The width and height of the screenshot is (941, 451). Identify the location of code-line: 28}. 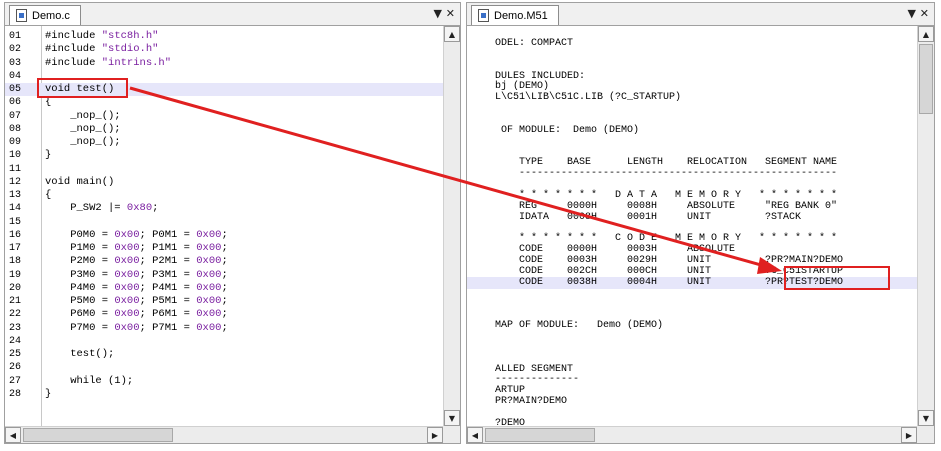
(224, 394).